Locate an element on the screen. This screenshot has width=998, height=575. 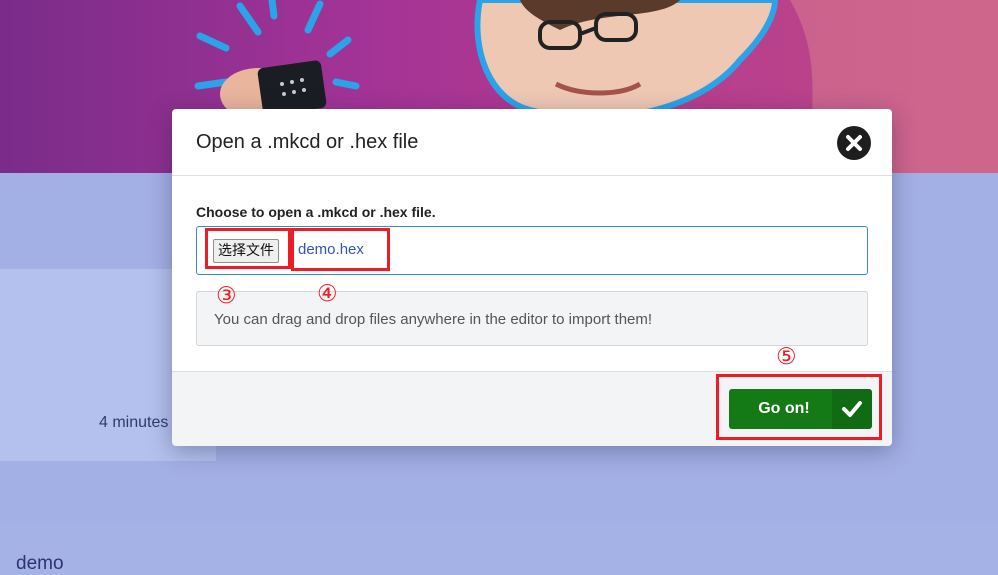
choose-file-button: 选择文件 is located at coordinates (246, 251).